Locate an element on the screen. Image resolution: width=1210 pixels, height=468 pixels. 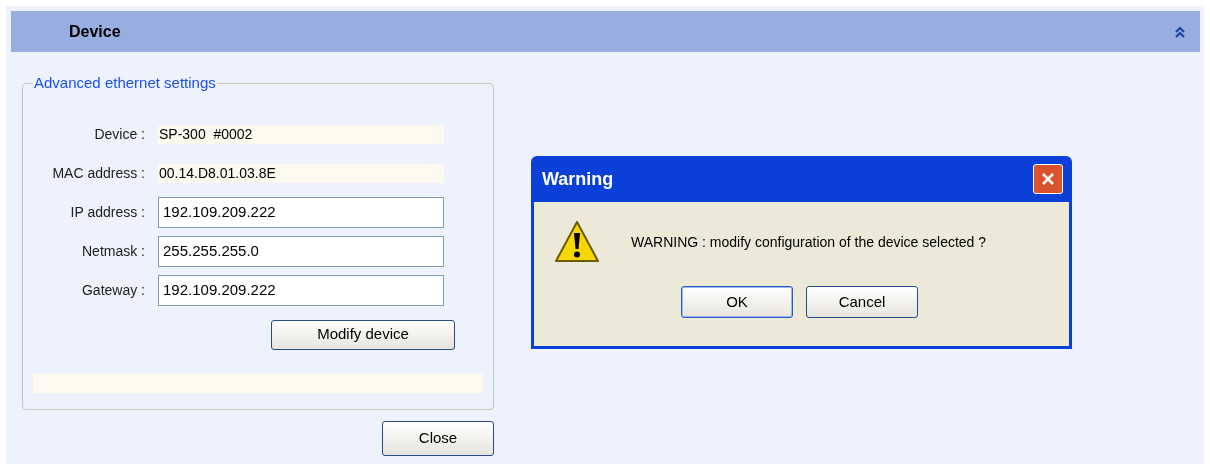
collapse-icon is located at coordinates (1180, 31).